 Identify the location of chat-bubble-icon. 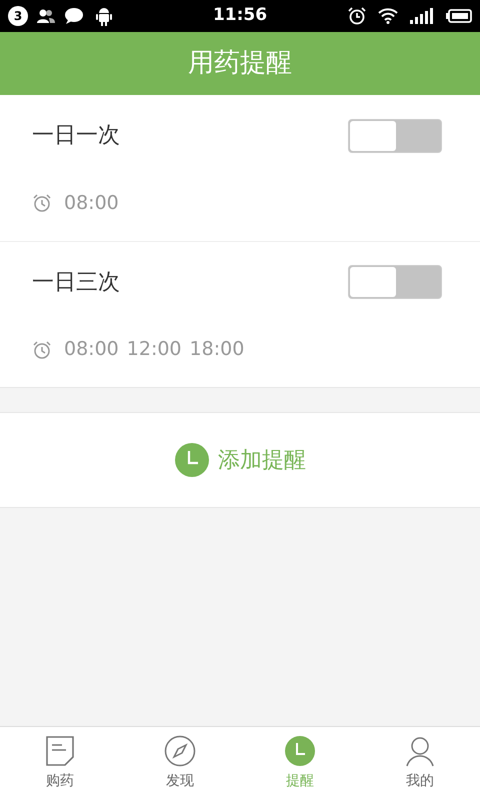
(74, 16).